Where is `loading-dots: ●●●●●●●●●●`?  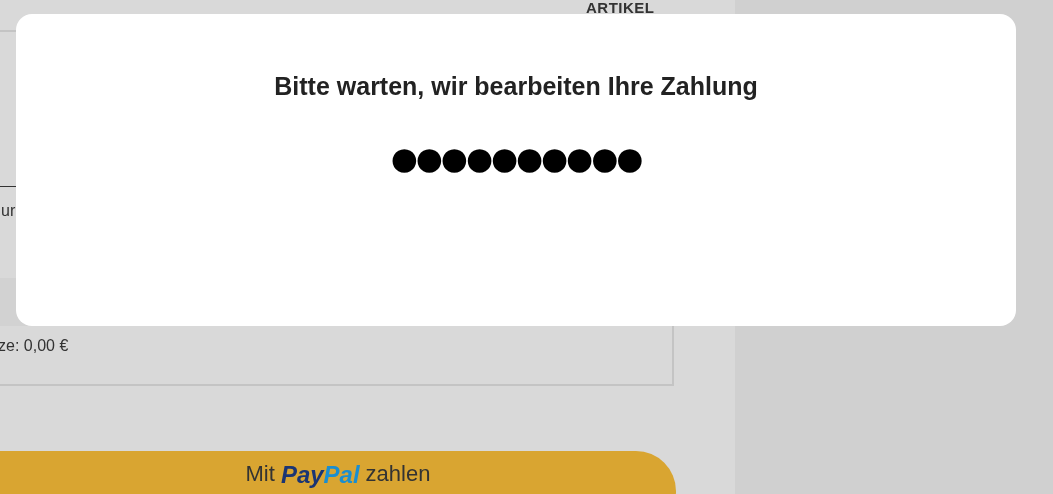
loading-dots: ●●●●●●●●●● is located at coordinates (516, 158).